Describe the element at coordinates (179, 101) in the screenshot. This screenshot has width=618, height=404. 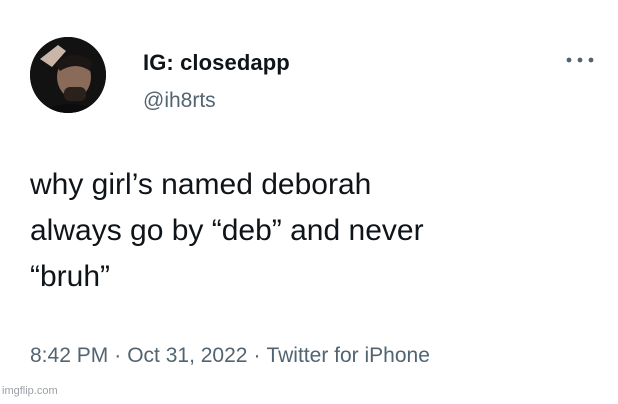
I see `user-handle: @ih8rts` at that location.